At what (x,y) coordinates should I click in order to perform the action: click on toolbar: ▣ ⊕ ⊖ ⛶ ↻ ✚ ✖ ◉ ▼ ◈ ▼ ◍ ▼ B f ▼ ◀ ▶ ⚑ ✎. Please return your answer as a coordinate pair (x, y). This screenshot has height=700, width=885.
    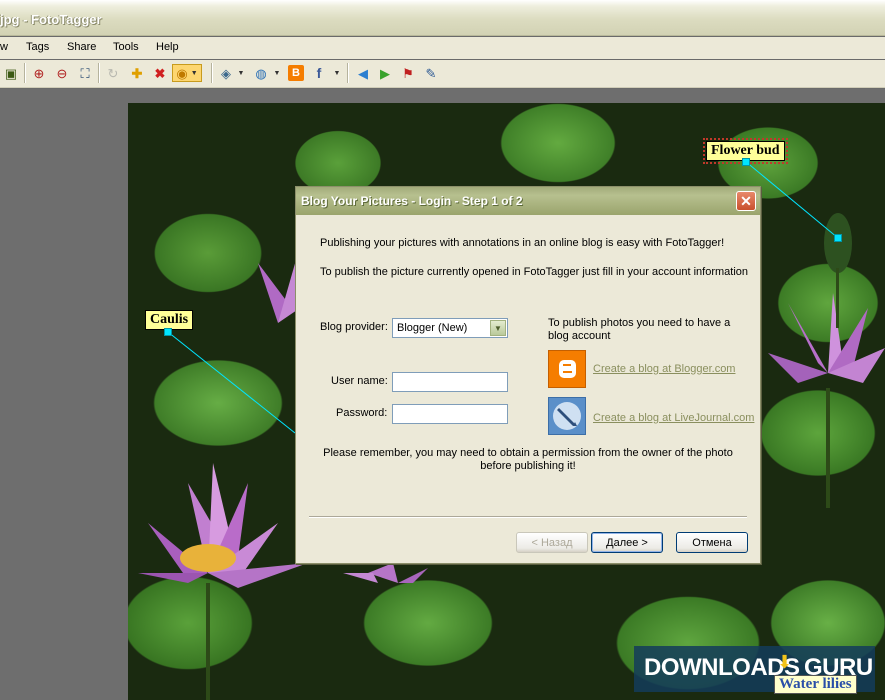
    Looking at the image, I should click on (442, 74).